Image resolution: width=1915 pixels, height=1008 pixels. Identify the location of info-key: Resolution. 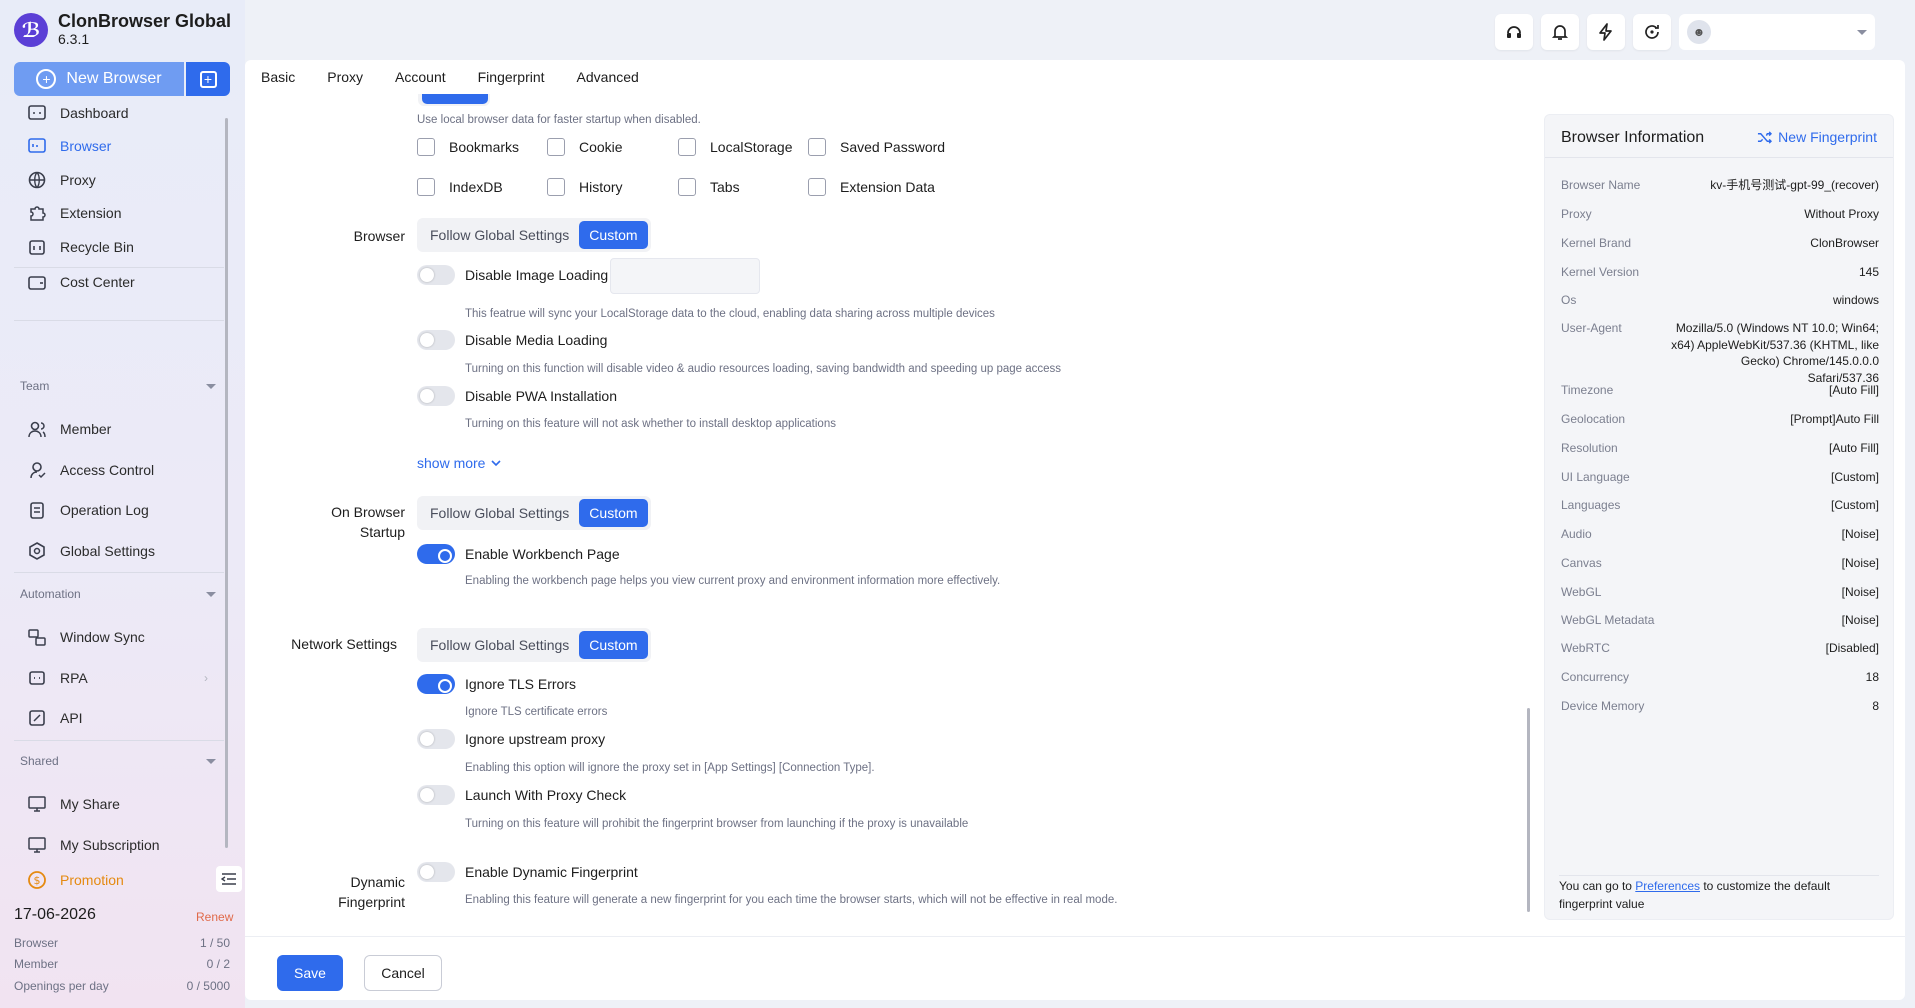
(1589, 448).